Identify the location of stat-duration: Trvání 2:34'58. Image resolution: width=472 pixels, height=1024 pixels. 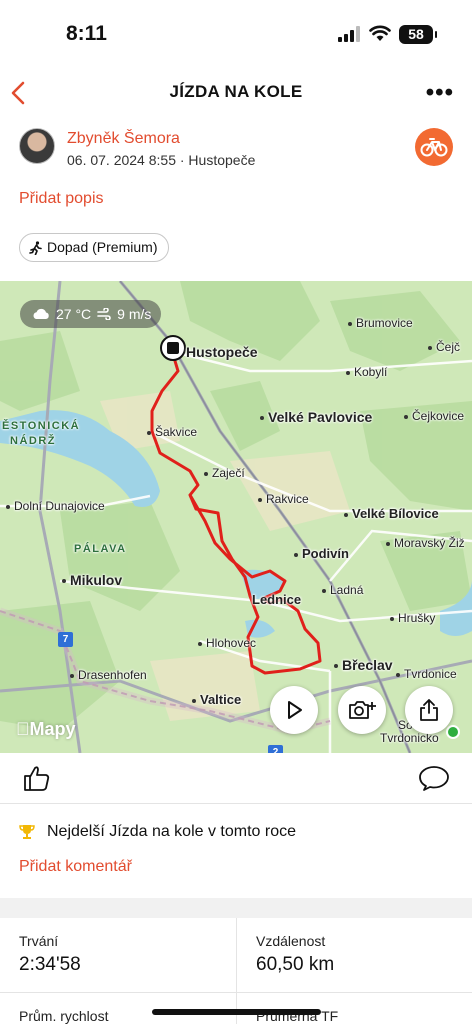
(137, 954).